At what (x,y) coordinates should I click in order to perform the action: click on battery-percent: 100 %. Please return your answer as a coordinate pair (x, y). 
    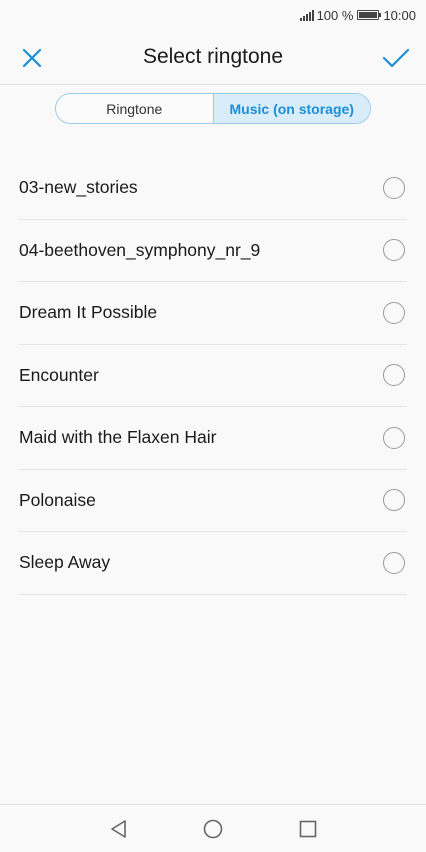
    Looking at the image, I should click on (335, 15).